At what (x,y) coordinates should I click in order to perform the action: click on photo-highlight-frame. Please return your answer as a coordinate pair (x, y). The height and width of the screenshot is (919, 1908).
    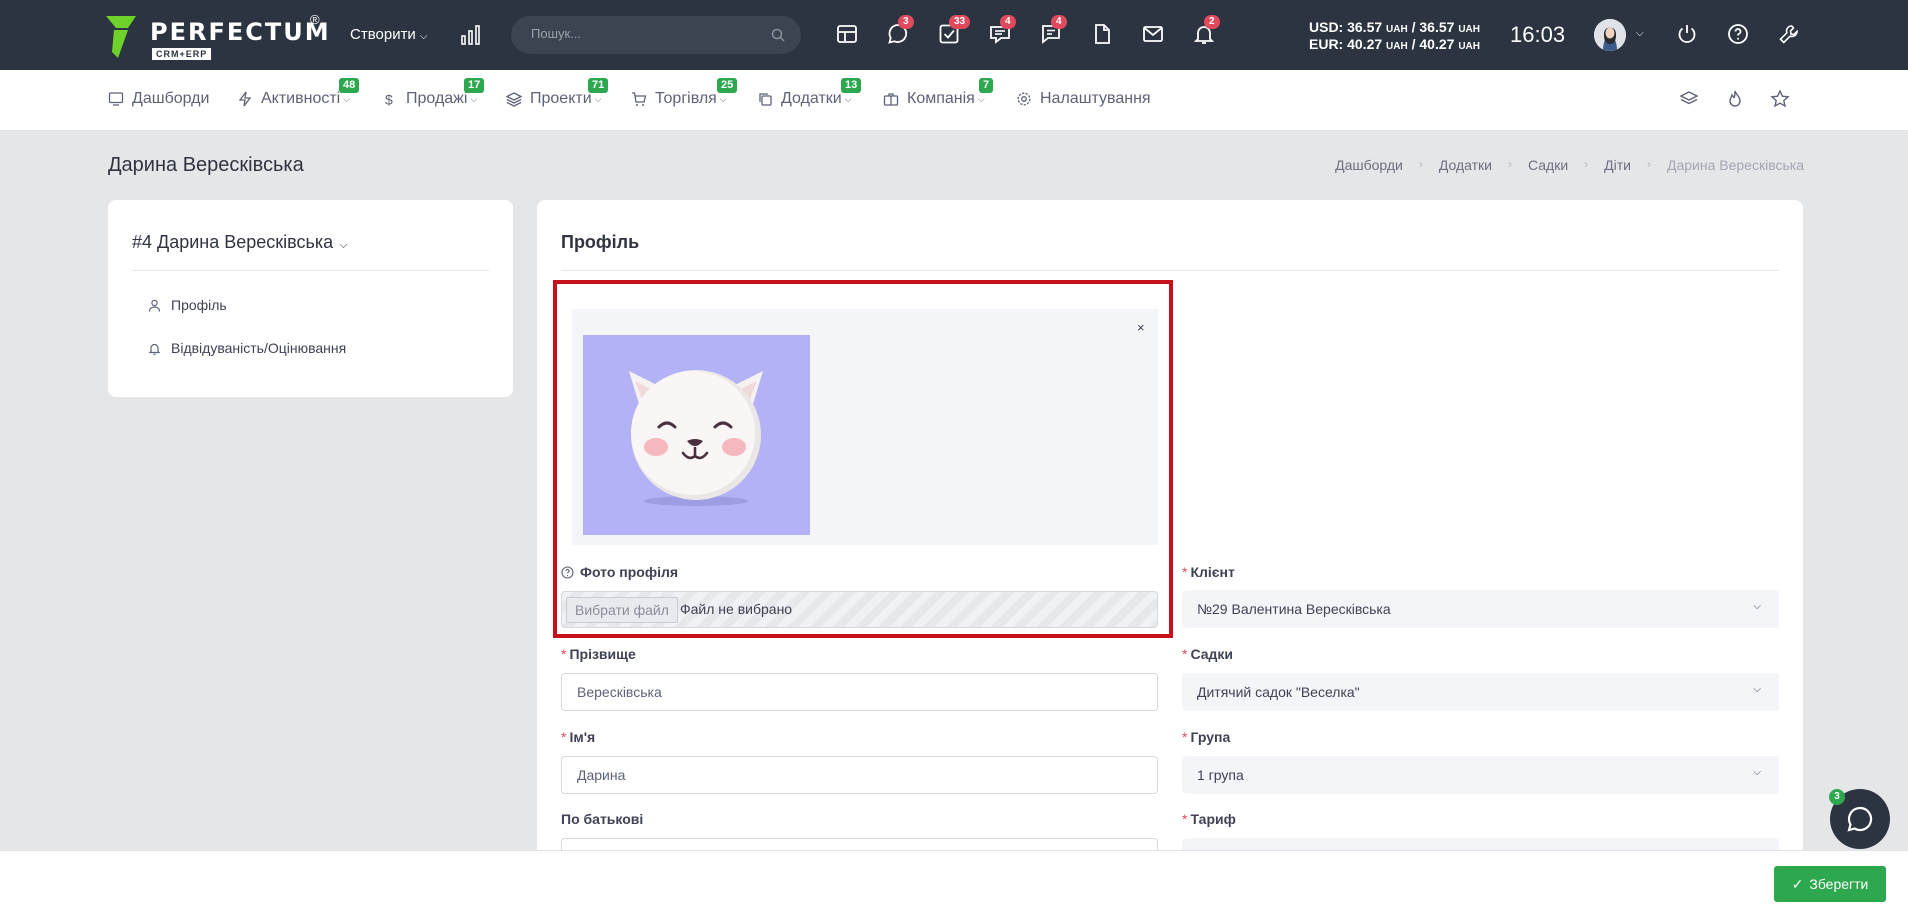
    Looking at the image, I should click on (863, 459).